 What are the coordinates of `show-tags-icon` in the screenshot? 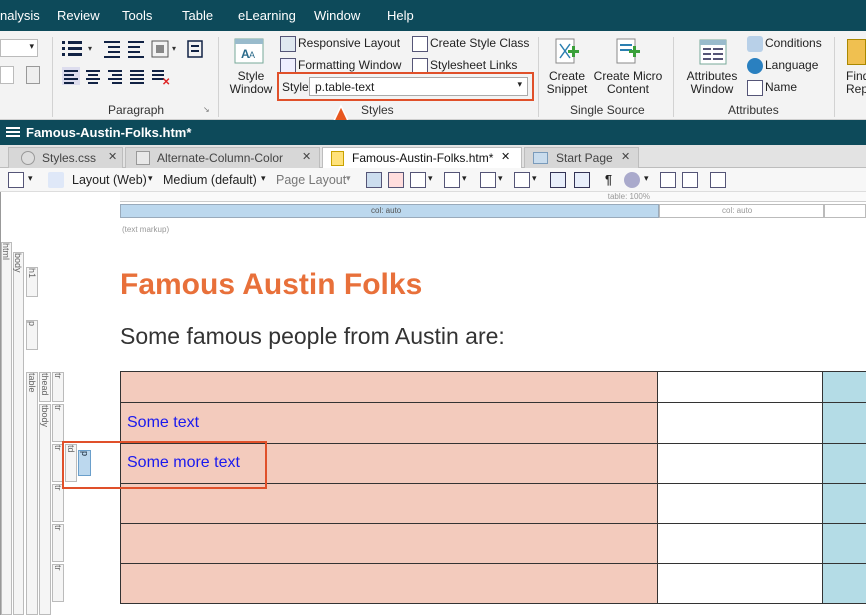 It's located at (452, 180).